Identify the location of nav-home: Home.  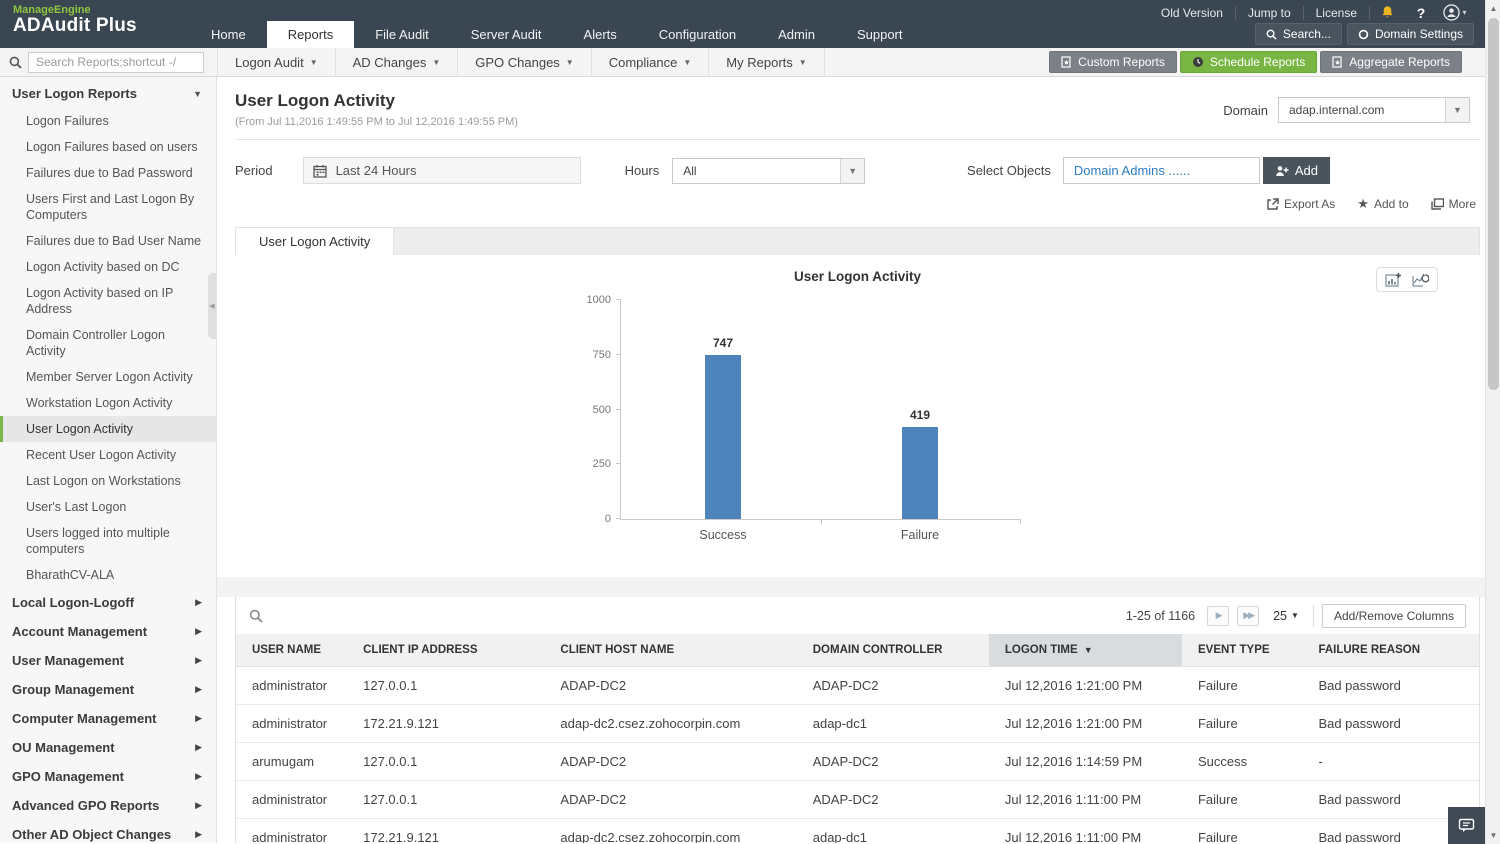
(228, 34).